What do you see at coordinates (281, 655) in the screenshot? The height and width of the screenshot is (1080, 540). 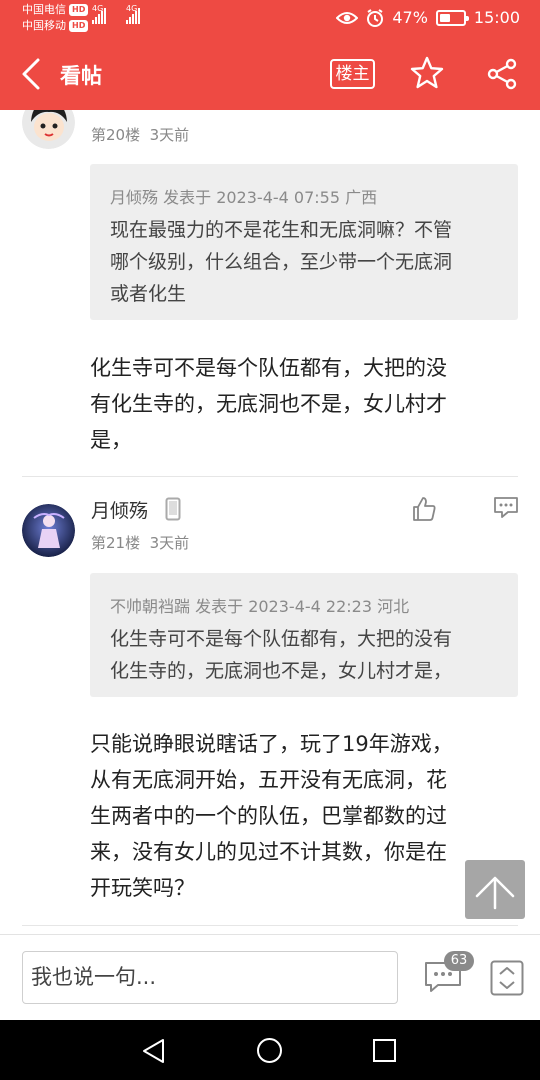 I see `quote-body: 化生寺可不是每个队伍都有，大把的没有 化生寺的，无底洞也不是，女儿村才是，` at bounding box center [281, 655].